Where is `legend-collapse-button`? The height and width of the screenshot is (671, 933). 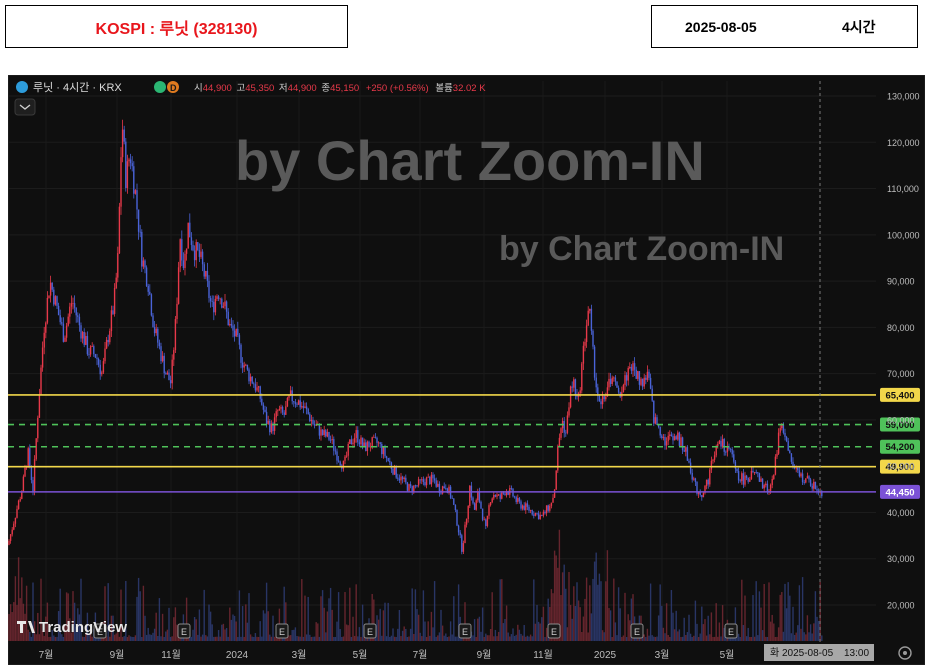
legend-collapse-button is located at coordinates (25, 107).